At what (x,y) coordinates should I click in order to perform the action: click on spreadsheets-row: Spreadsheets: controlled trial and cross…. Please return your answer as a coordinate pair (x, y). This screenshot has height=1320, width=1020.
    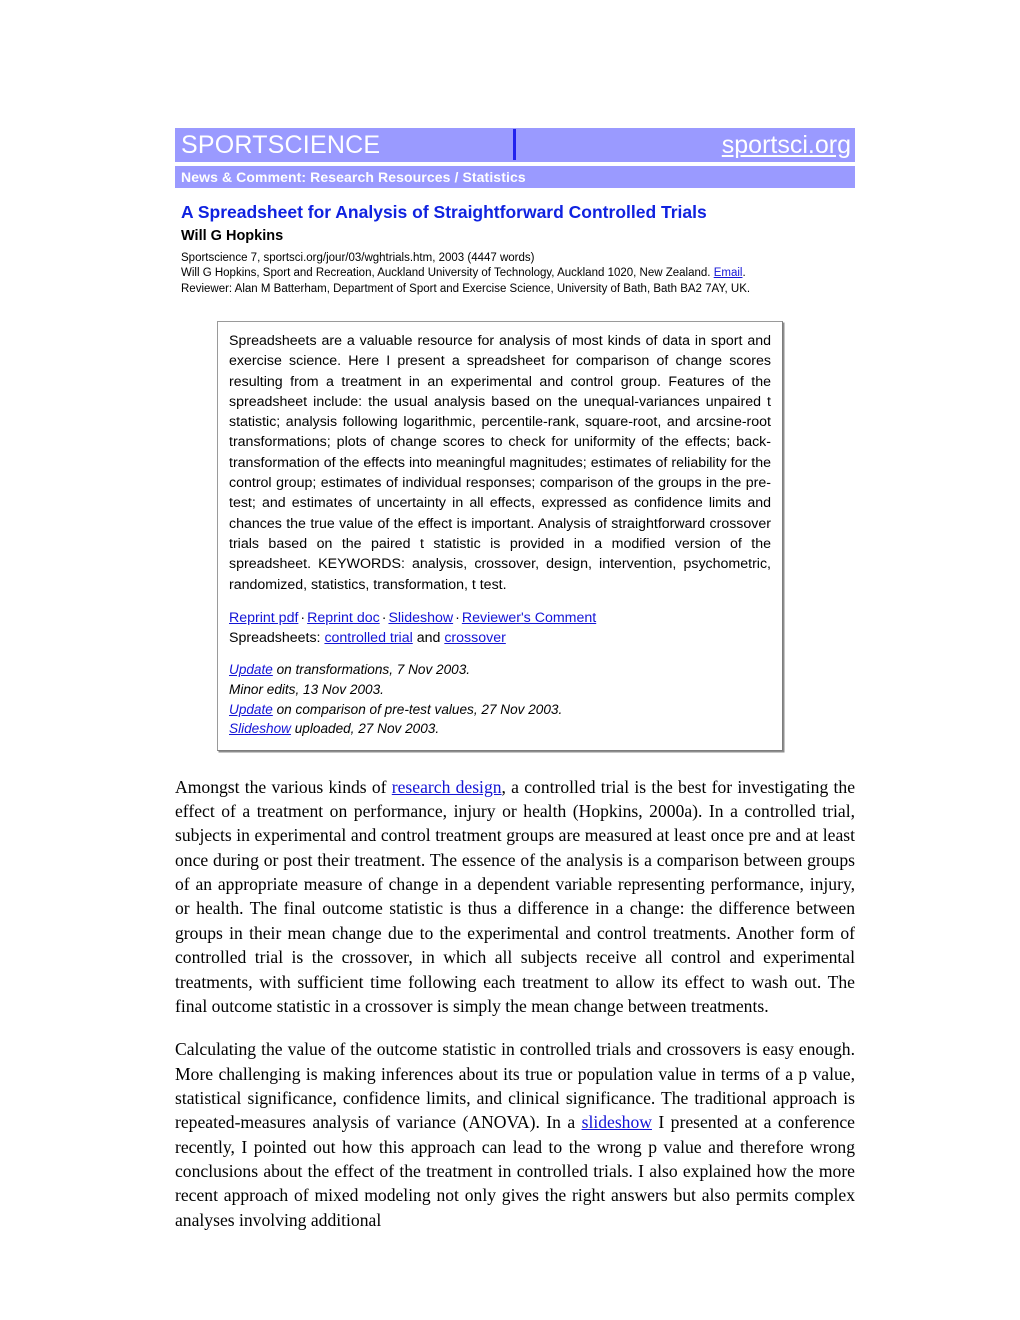
    Looking at the image, I should click on (500, 638).